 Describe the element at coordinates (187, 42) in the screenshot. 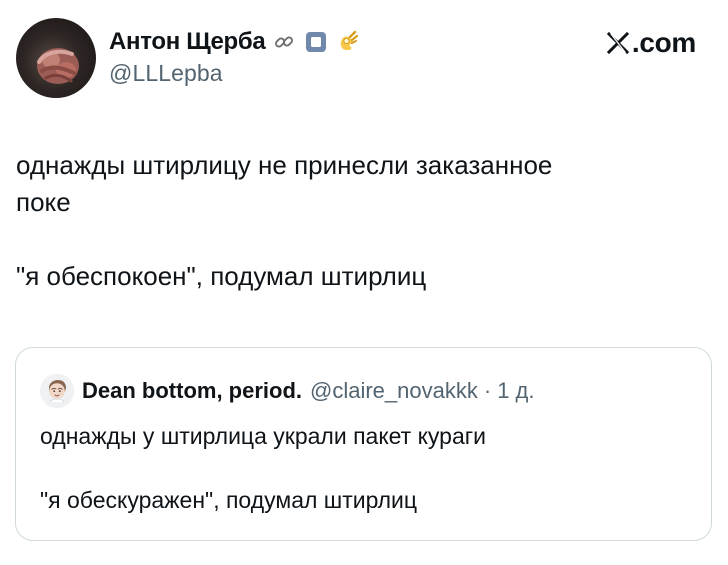

I see `author-name: Антон Щерба` at that location.